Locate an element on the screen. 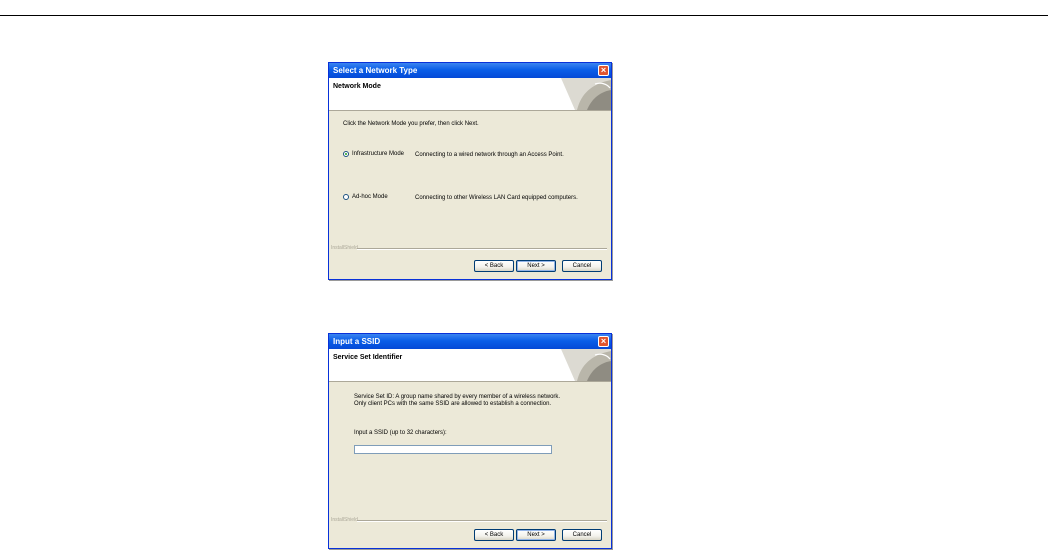  adhoc-mode-radio: Ad-hoc Mode is located at coordinates (365, 197).